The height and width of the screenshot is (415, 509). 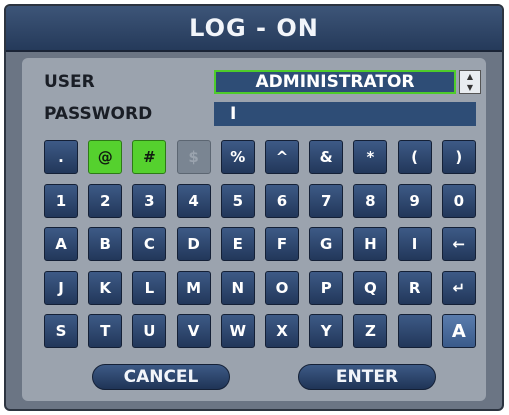 What do you see at coordinates (326, 244) in the screenshot?
I see `key-g: G` at bounding box center [326, 244].